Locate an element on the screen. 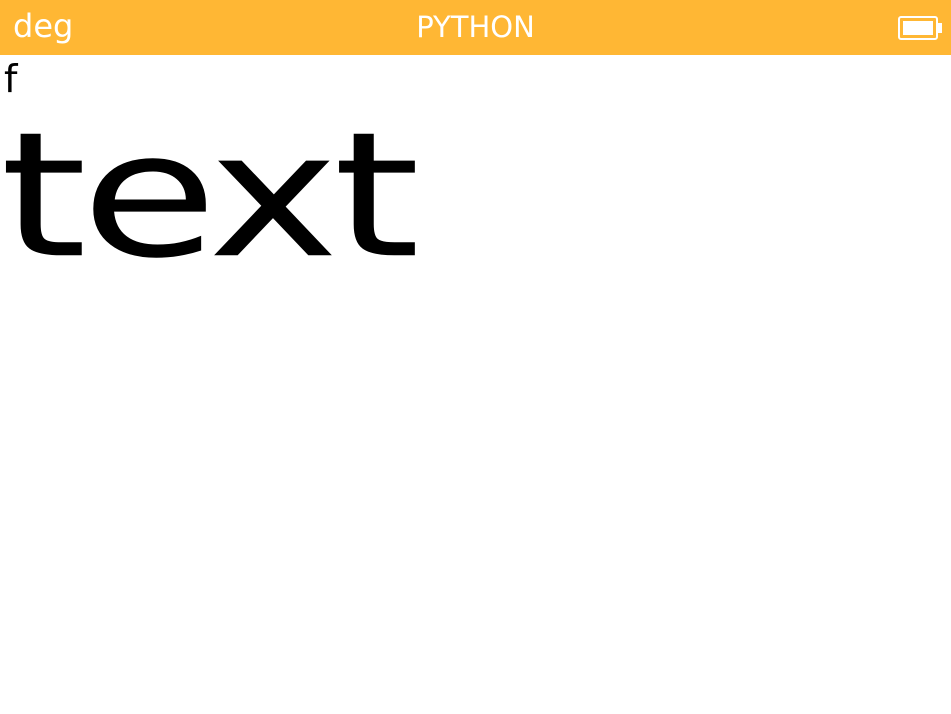  battery-full-icon is located at coordinates (920, 28).